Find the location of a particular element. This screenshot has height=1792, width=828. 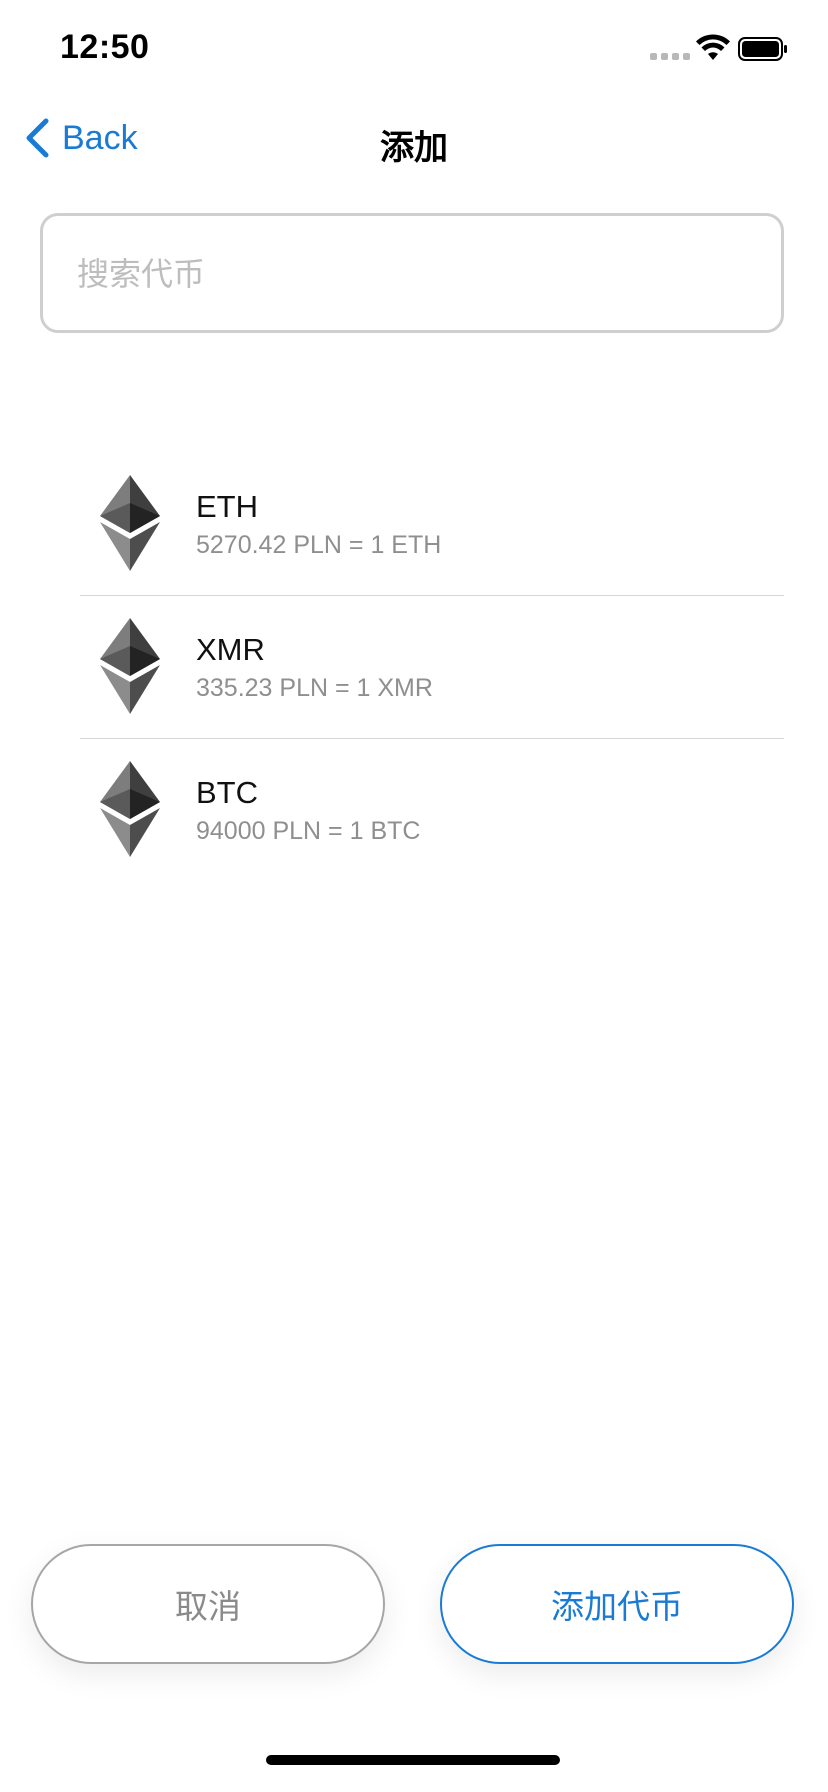

coin-rate: 5270.42 PLN = 1 ETH is located at coordinates (319, 545).